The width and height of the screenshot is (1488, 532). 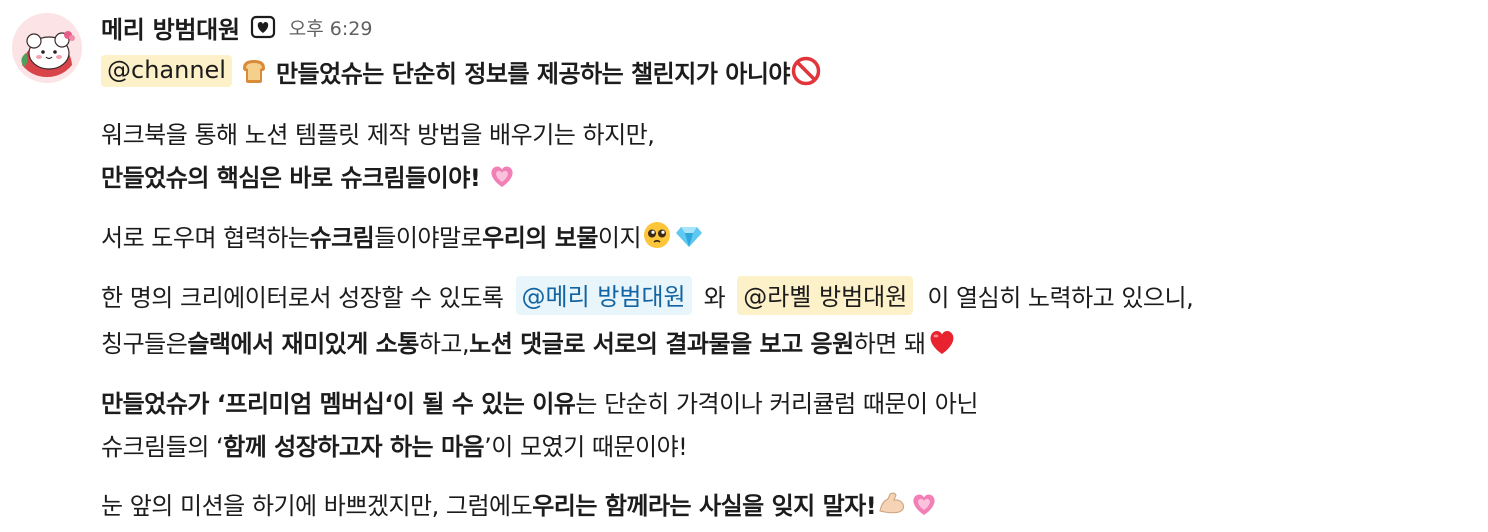 What do you see at coordinates (331, 27) in the screenshot?
I see `message-timestamp: 오후 6:29` at bounding box center [331, 27].